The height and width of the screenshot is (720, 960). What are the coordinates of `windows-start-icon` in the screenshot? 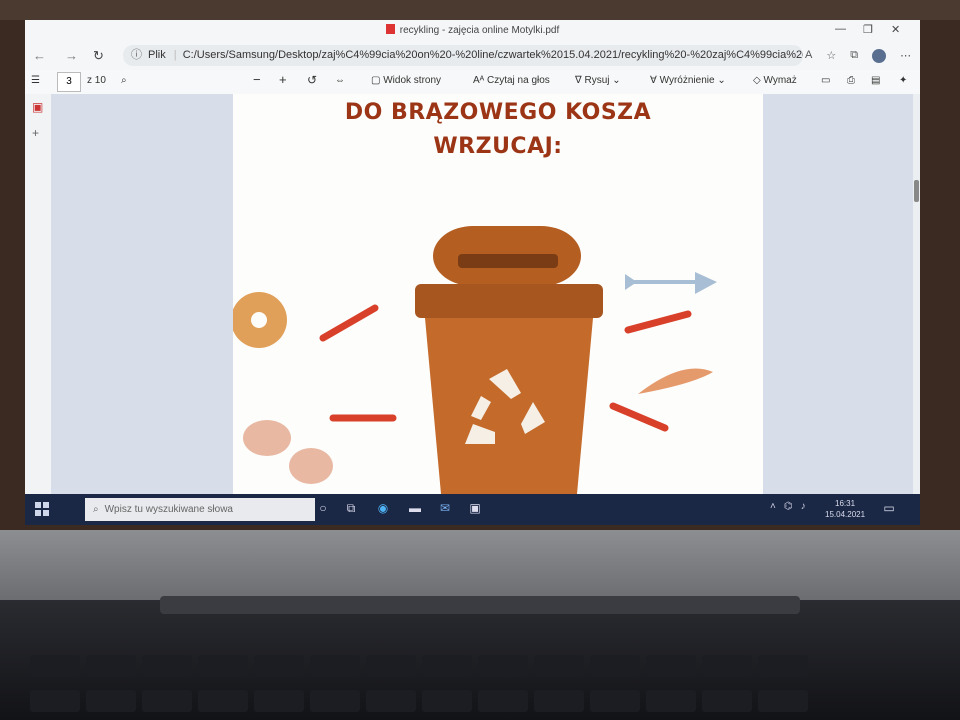 It's located at (42, 509).